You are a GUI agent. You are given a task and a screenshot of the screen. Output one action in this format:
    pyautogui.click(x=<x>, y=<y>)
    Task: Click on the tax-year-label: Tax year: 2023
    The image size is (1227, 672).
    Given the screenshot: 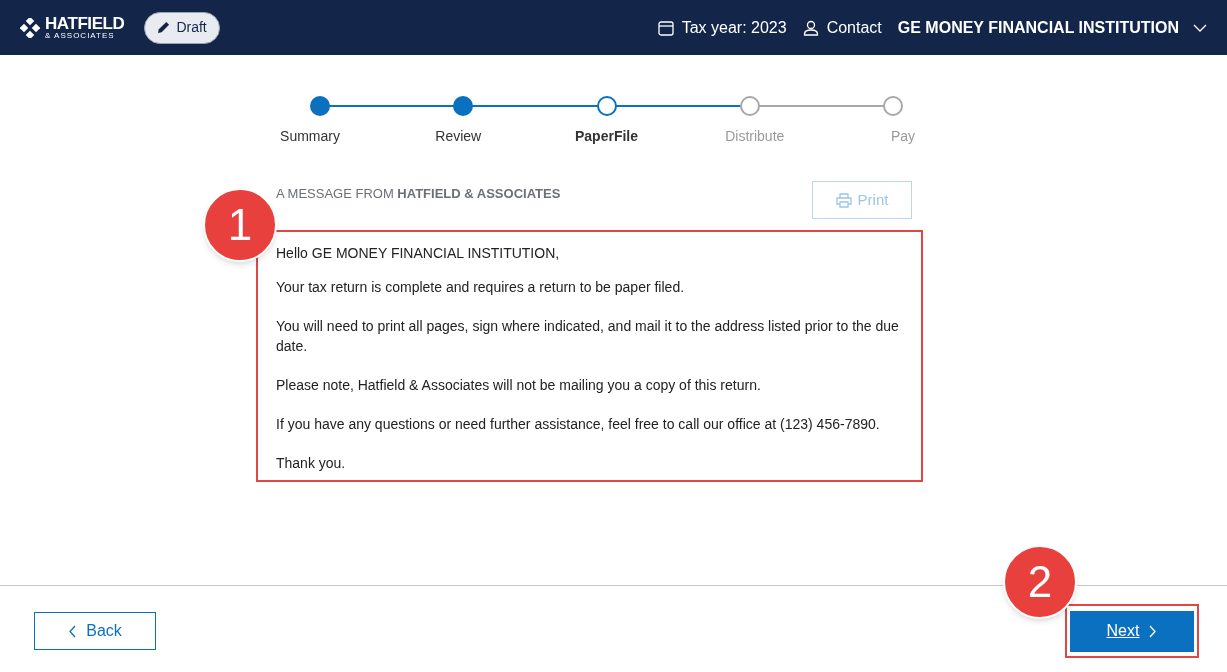 What is the action you would take?
    pyautogui.click(x=734, y=27)
    